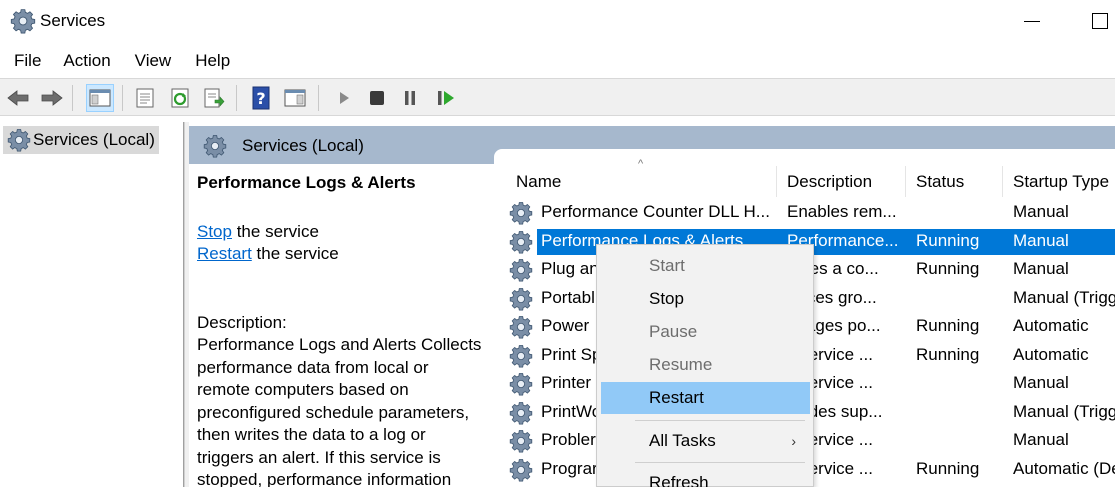  Describe the element at coordinates (557, 97) in the screenshot. I see `toolbar: ?` at that location.